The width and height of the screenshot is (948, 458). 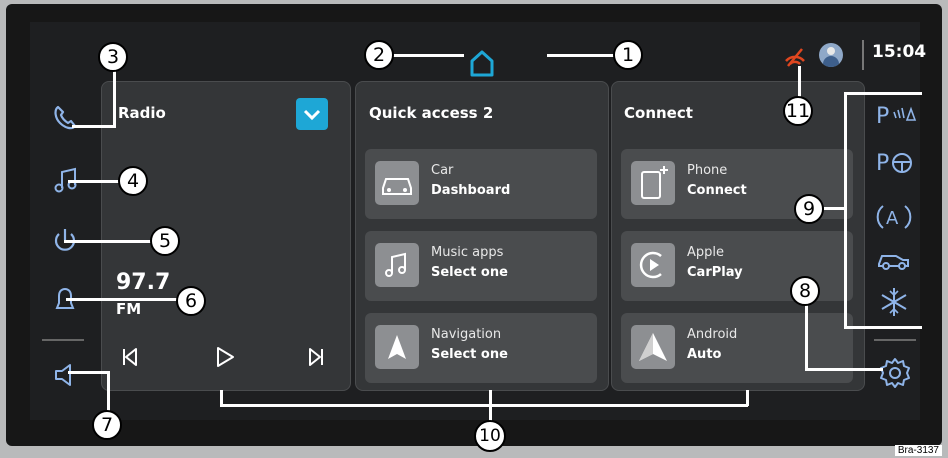 I want to click on park-steering-icon: P, so click(x=896, y=161).